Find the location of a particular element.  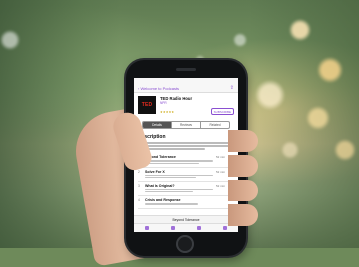

episode-number: 2 is located at coordinates (139, 171).